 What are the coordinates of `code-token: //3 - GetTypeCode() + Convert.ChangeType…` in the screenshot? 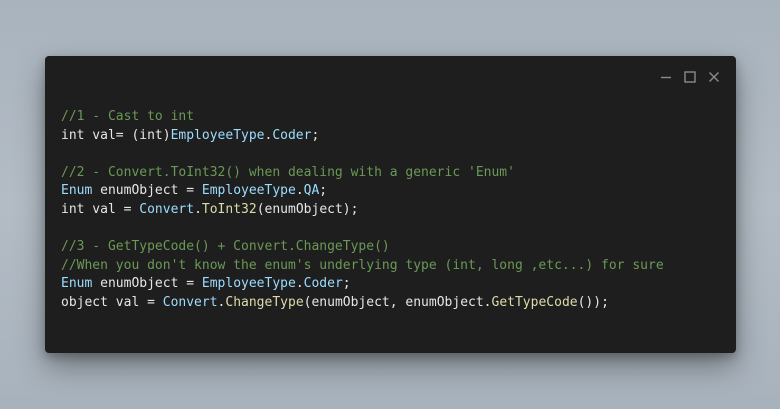 It's located at (225, 247).